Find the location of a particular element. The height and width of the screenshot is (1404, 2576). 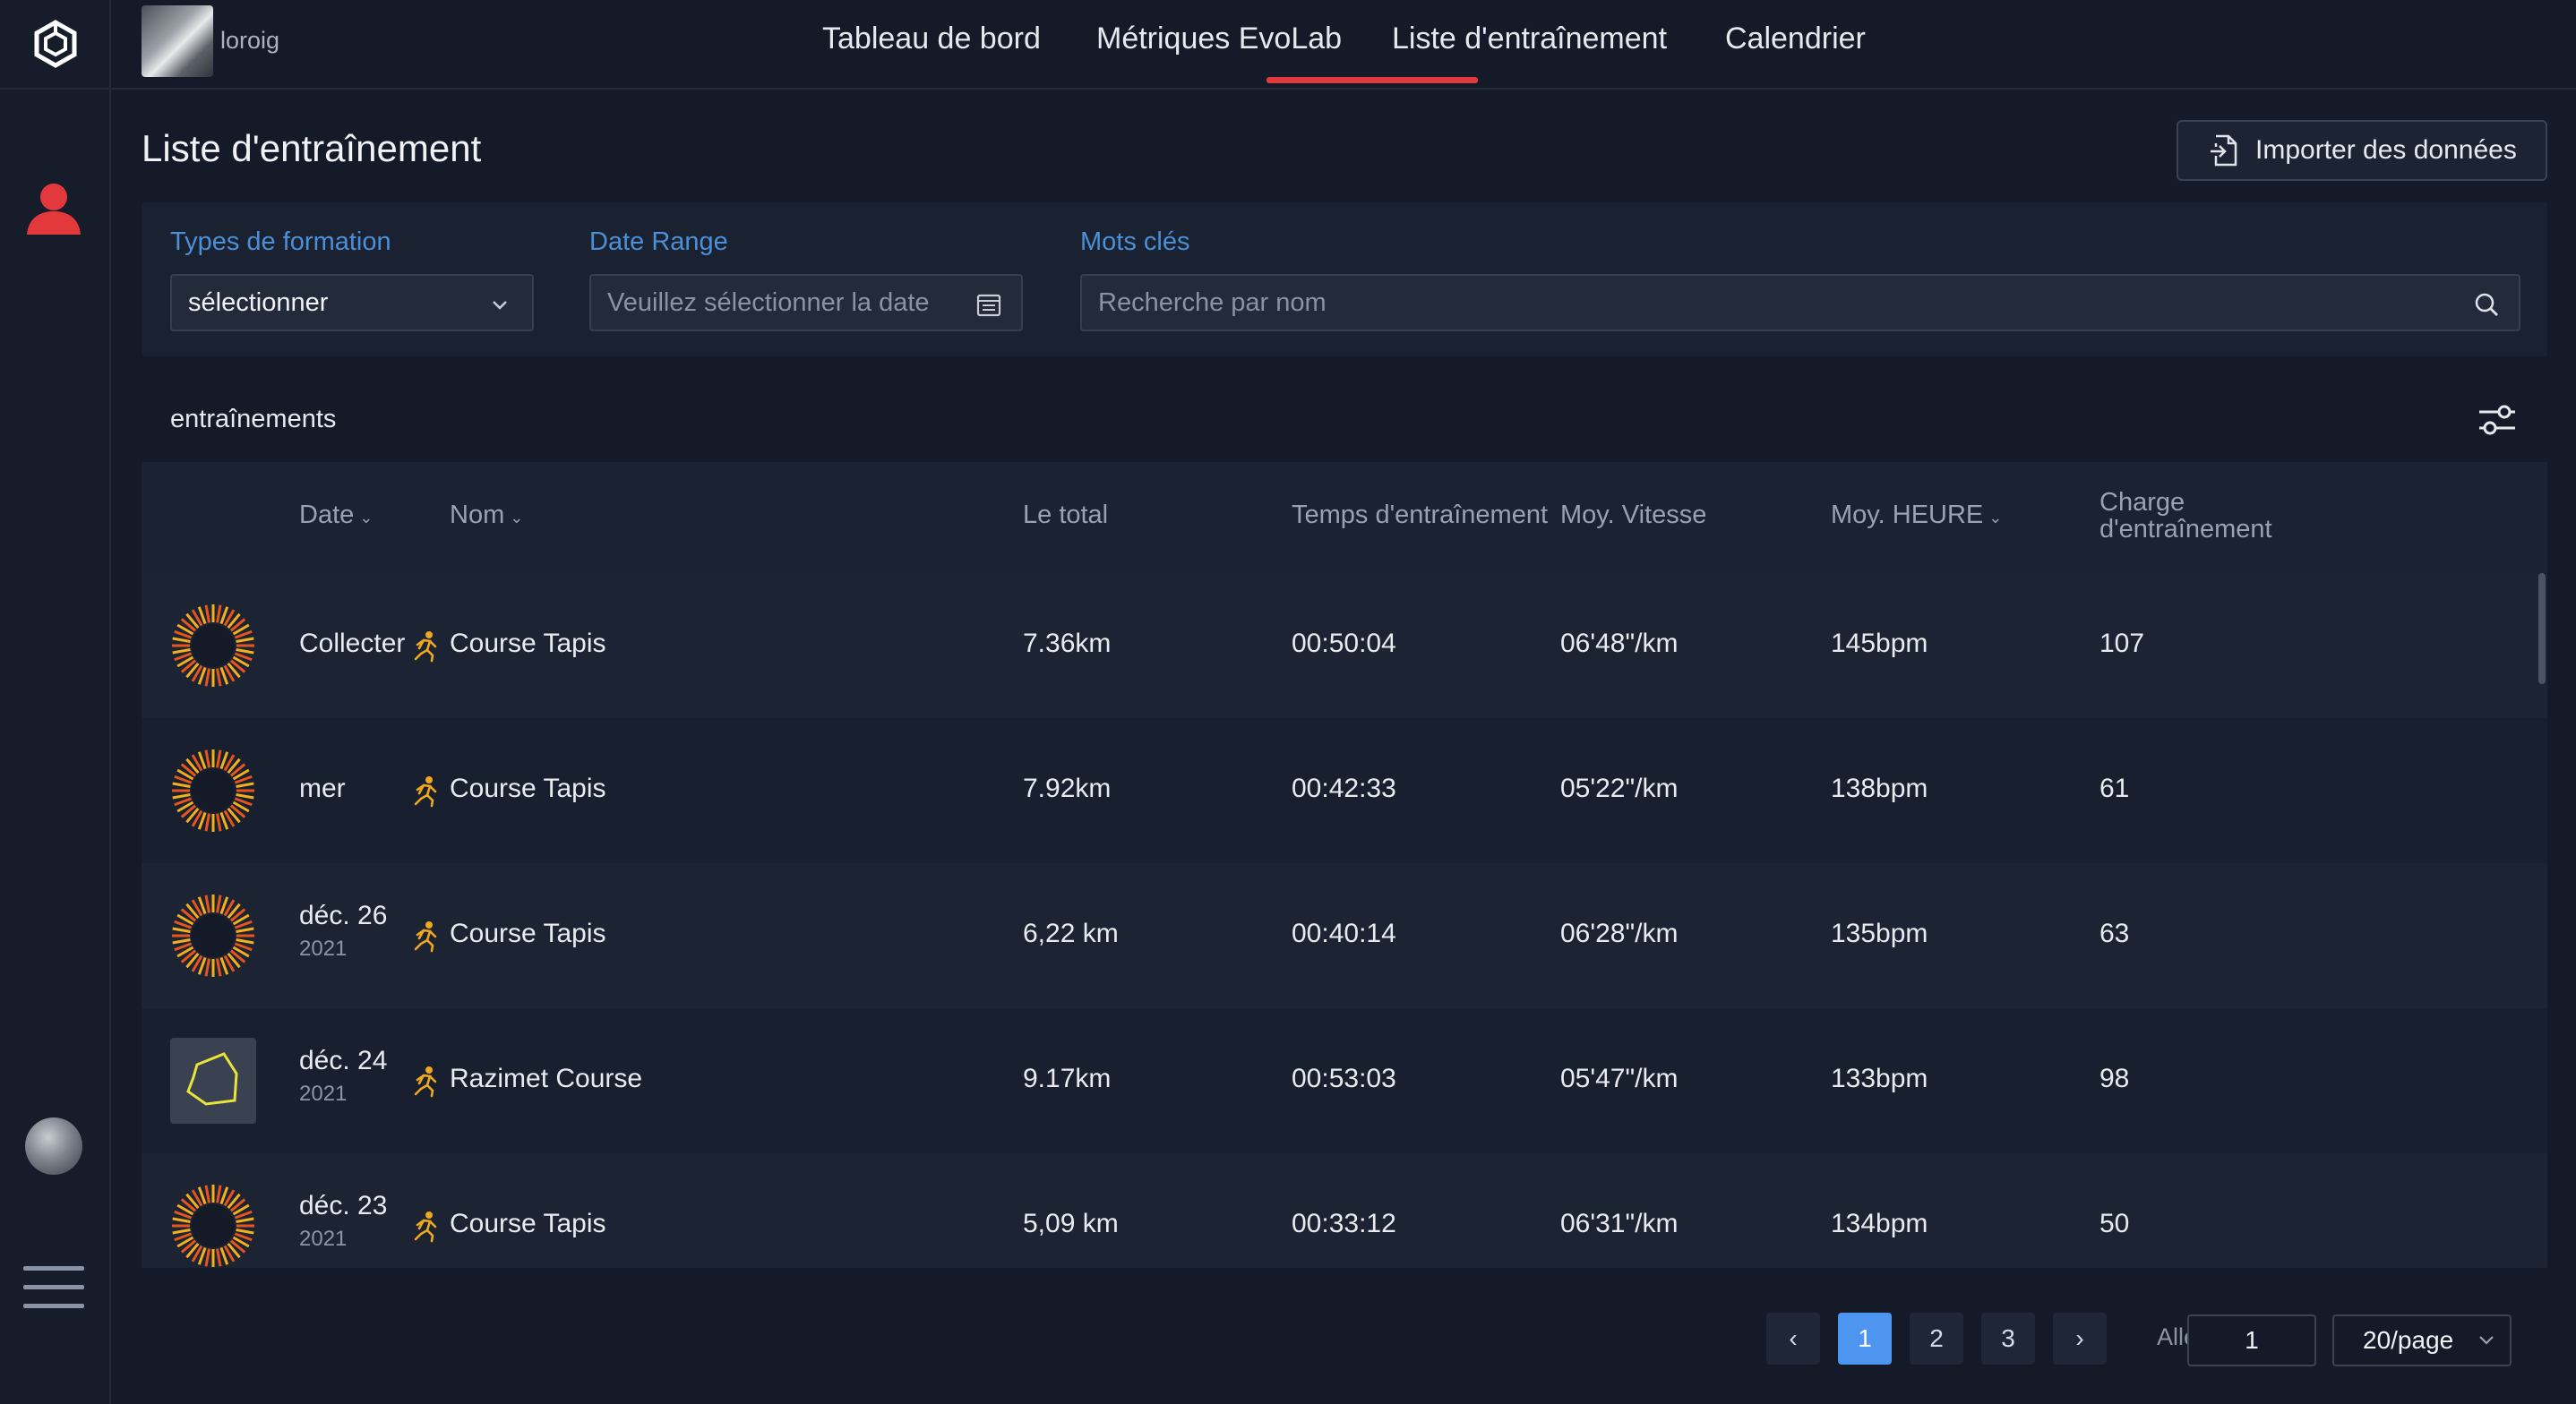

row-load: 61 is located at coordinates (2114, 788).